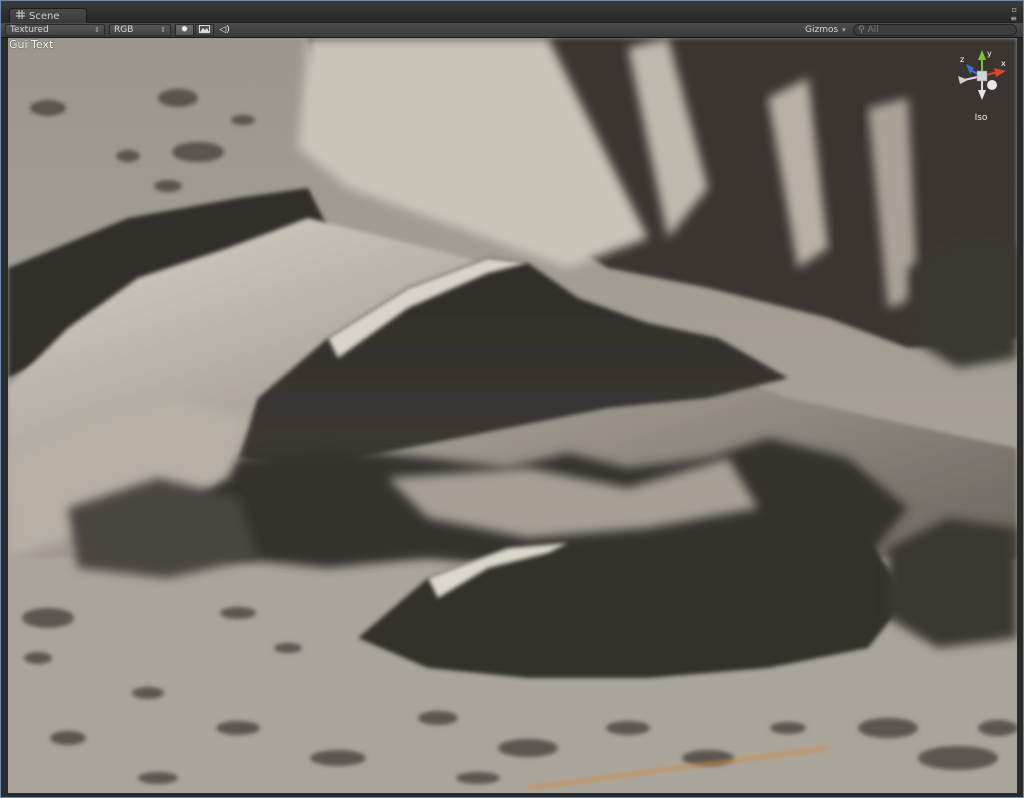  I want to click on title-bar: Scene ▫ ≡, so click(512, 12).